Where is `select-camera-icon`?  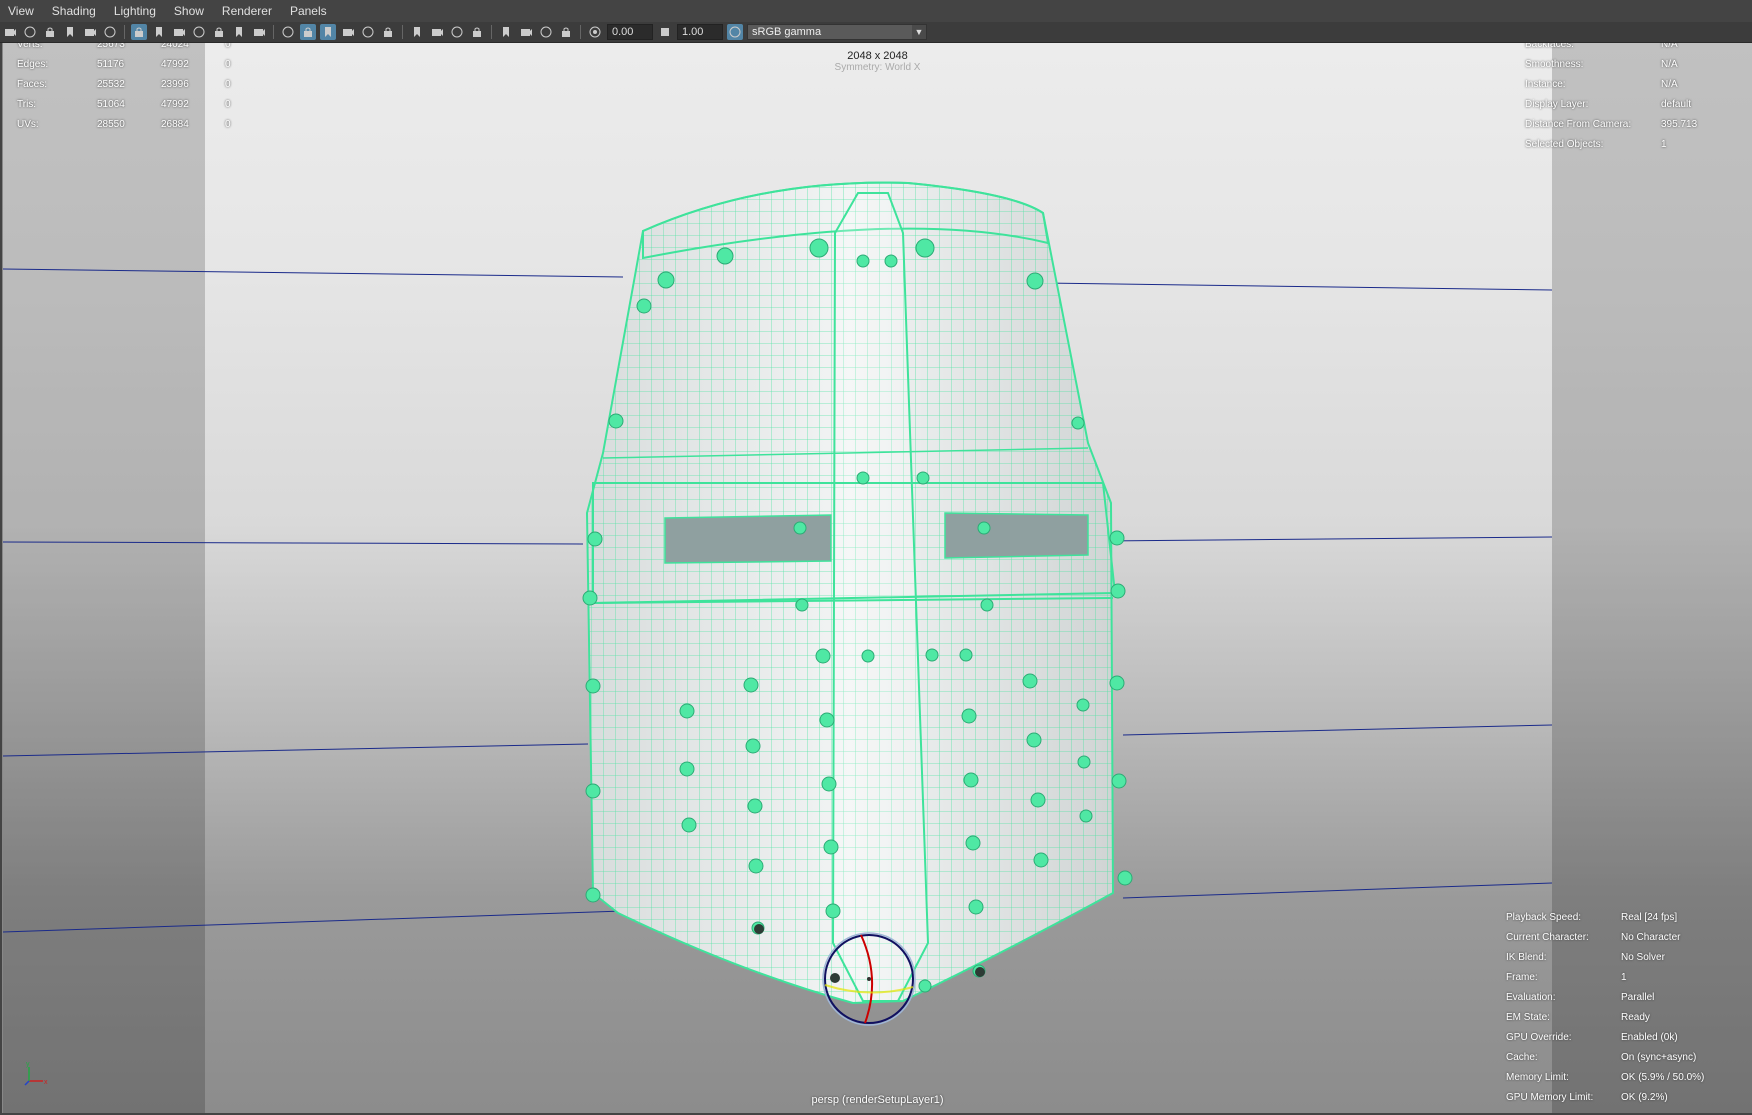
select-camera-icon is located at coordinates (30, 32).